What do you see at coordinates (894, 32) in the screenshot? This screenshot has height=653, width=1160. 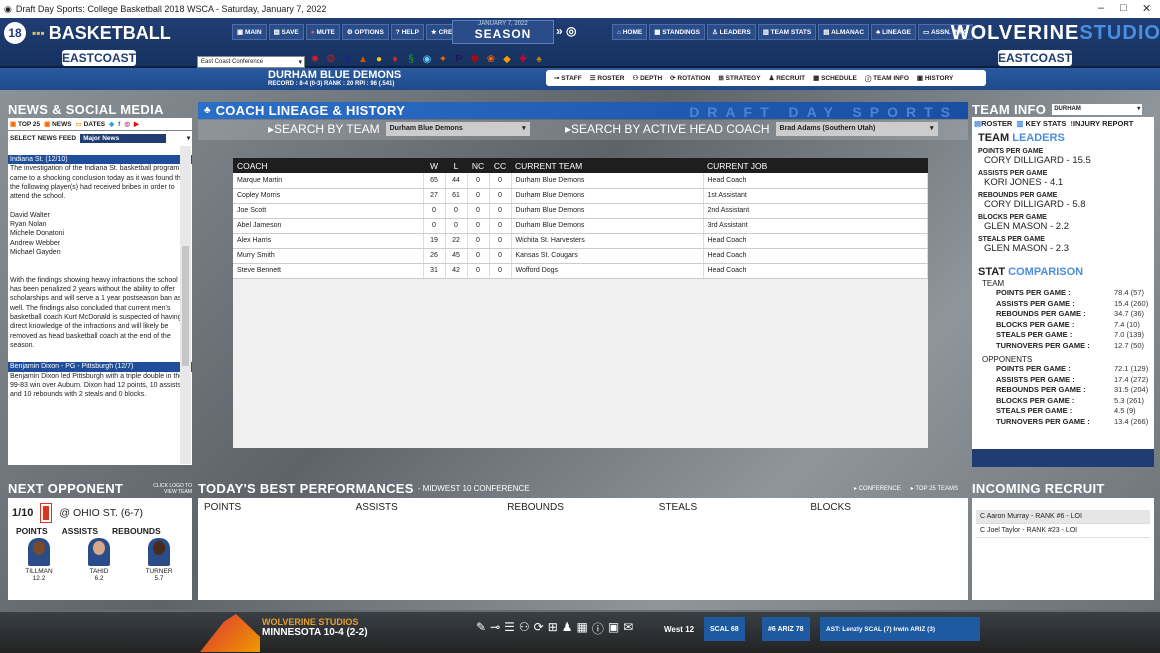 I see `nav-lineage: ♣ LINEAGE` at bounding box center [894, 32].